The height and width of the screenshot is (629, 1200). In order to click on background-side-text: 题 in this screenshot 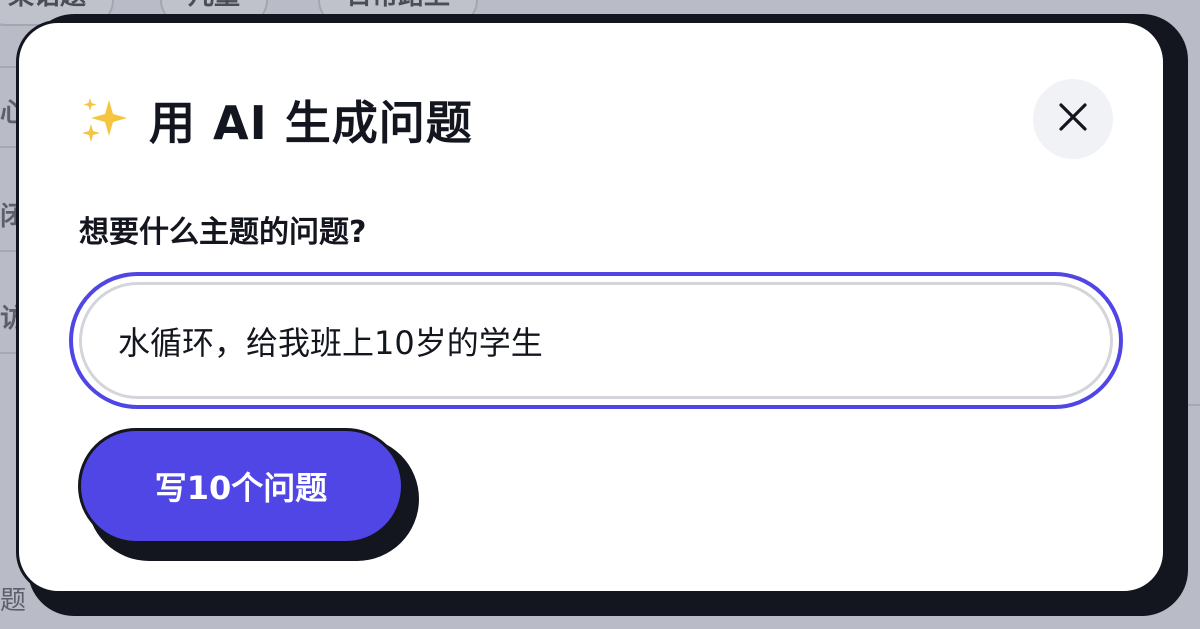, I will do `click(13, 601)`.